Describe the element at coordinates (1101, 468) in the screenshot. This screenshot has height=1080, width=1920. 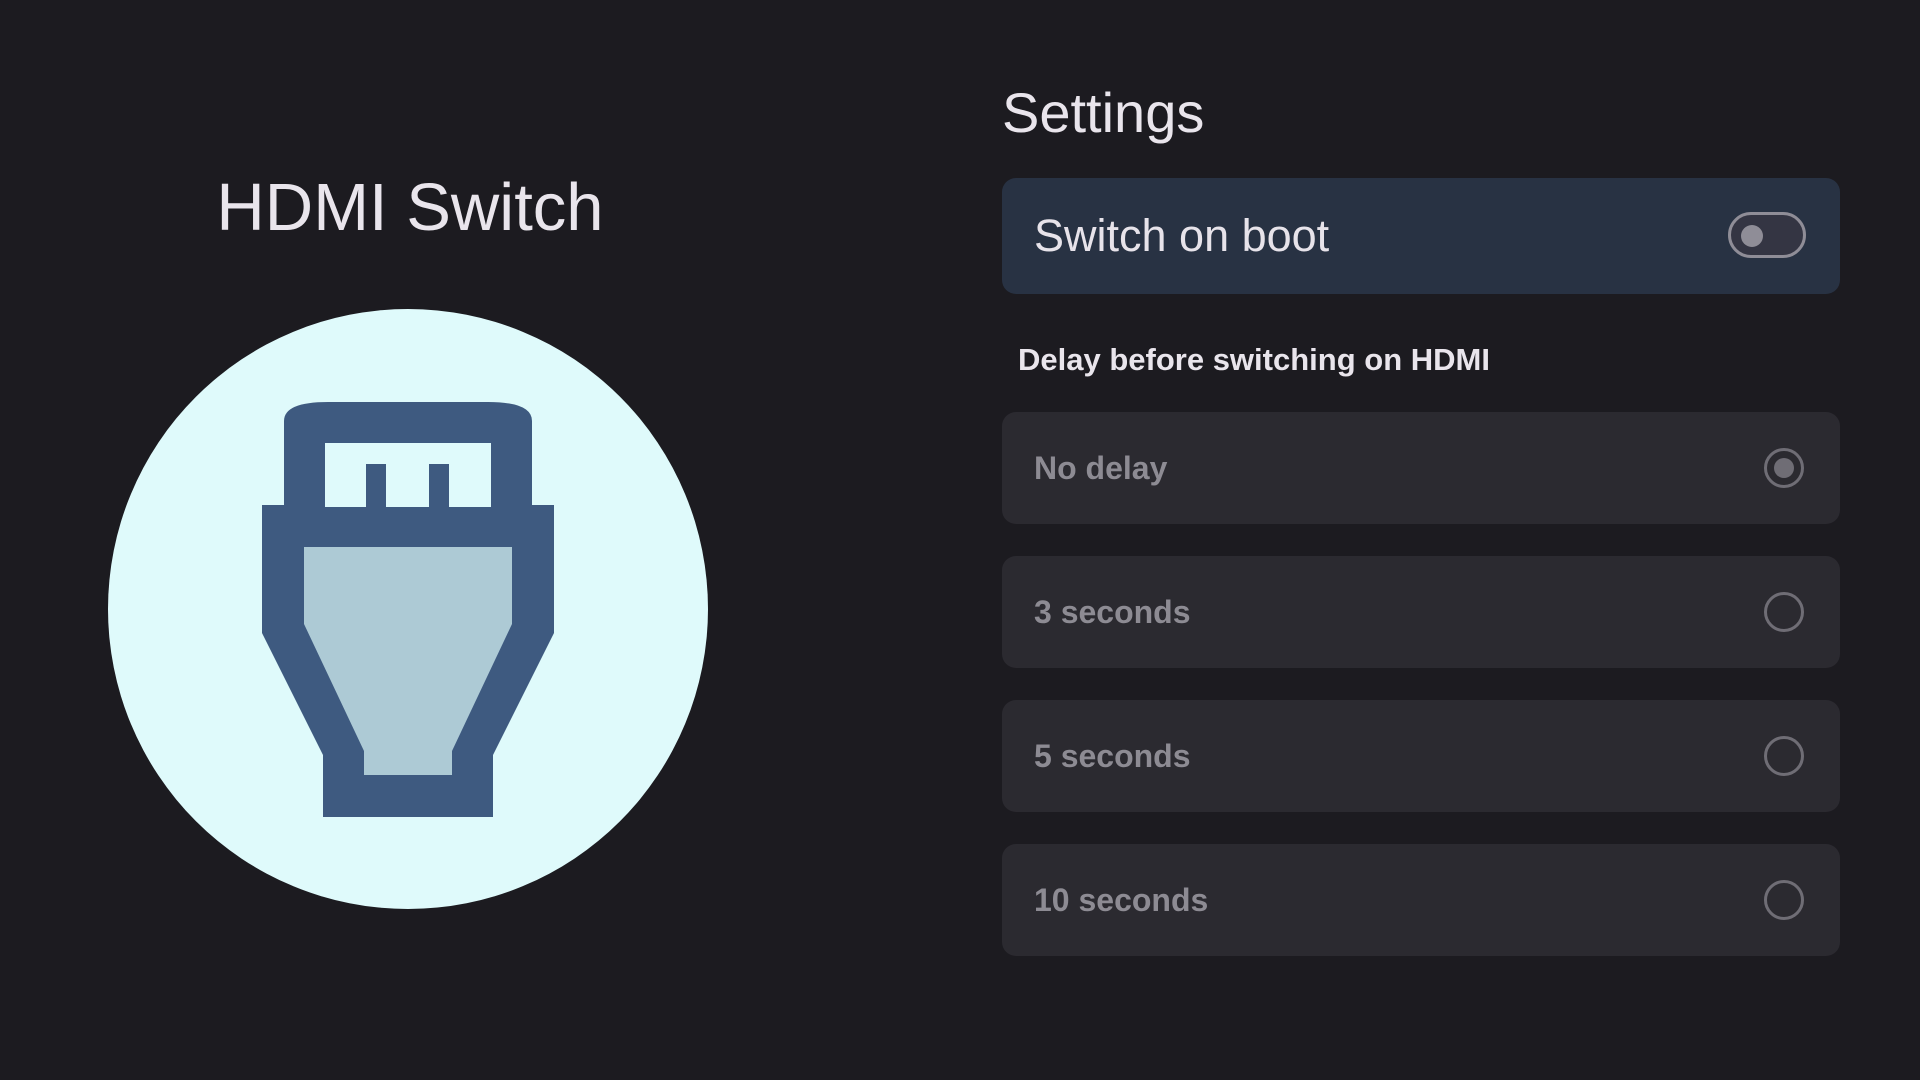
I see `delay-option-label: No delay` at that location.